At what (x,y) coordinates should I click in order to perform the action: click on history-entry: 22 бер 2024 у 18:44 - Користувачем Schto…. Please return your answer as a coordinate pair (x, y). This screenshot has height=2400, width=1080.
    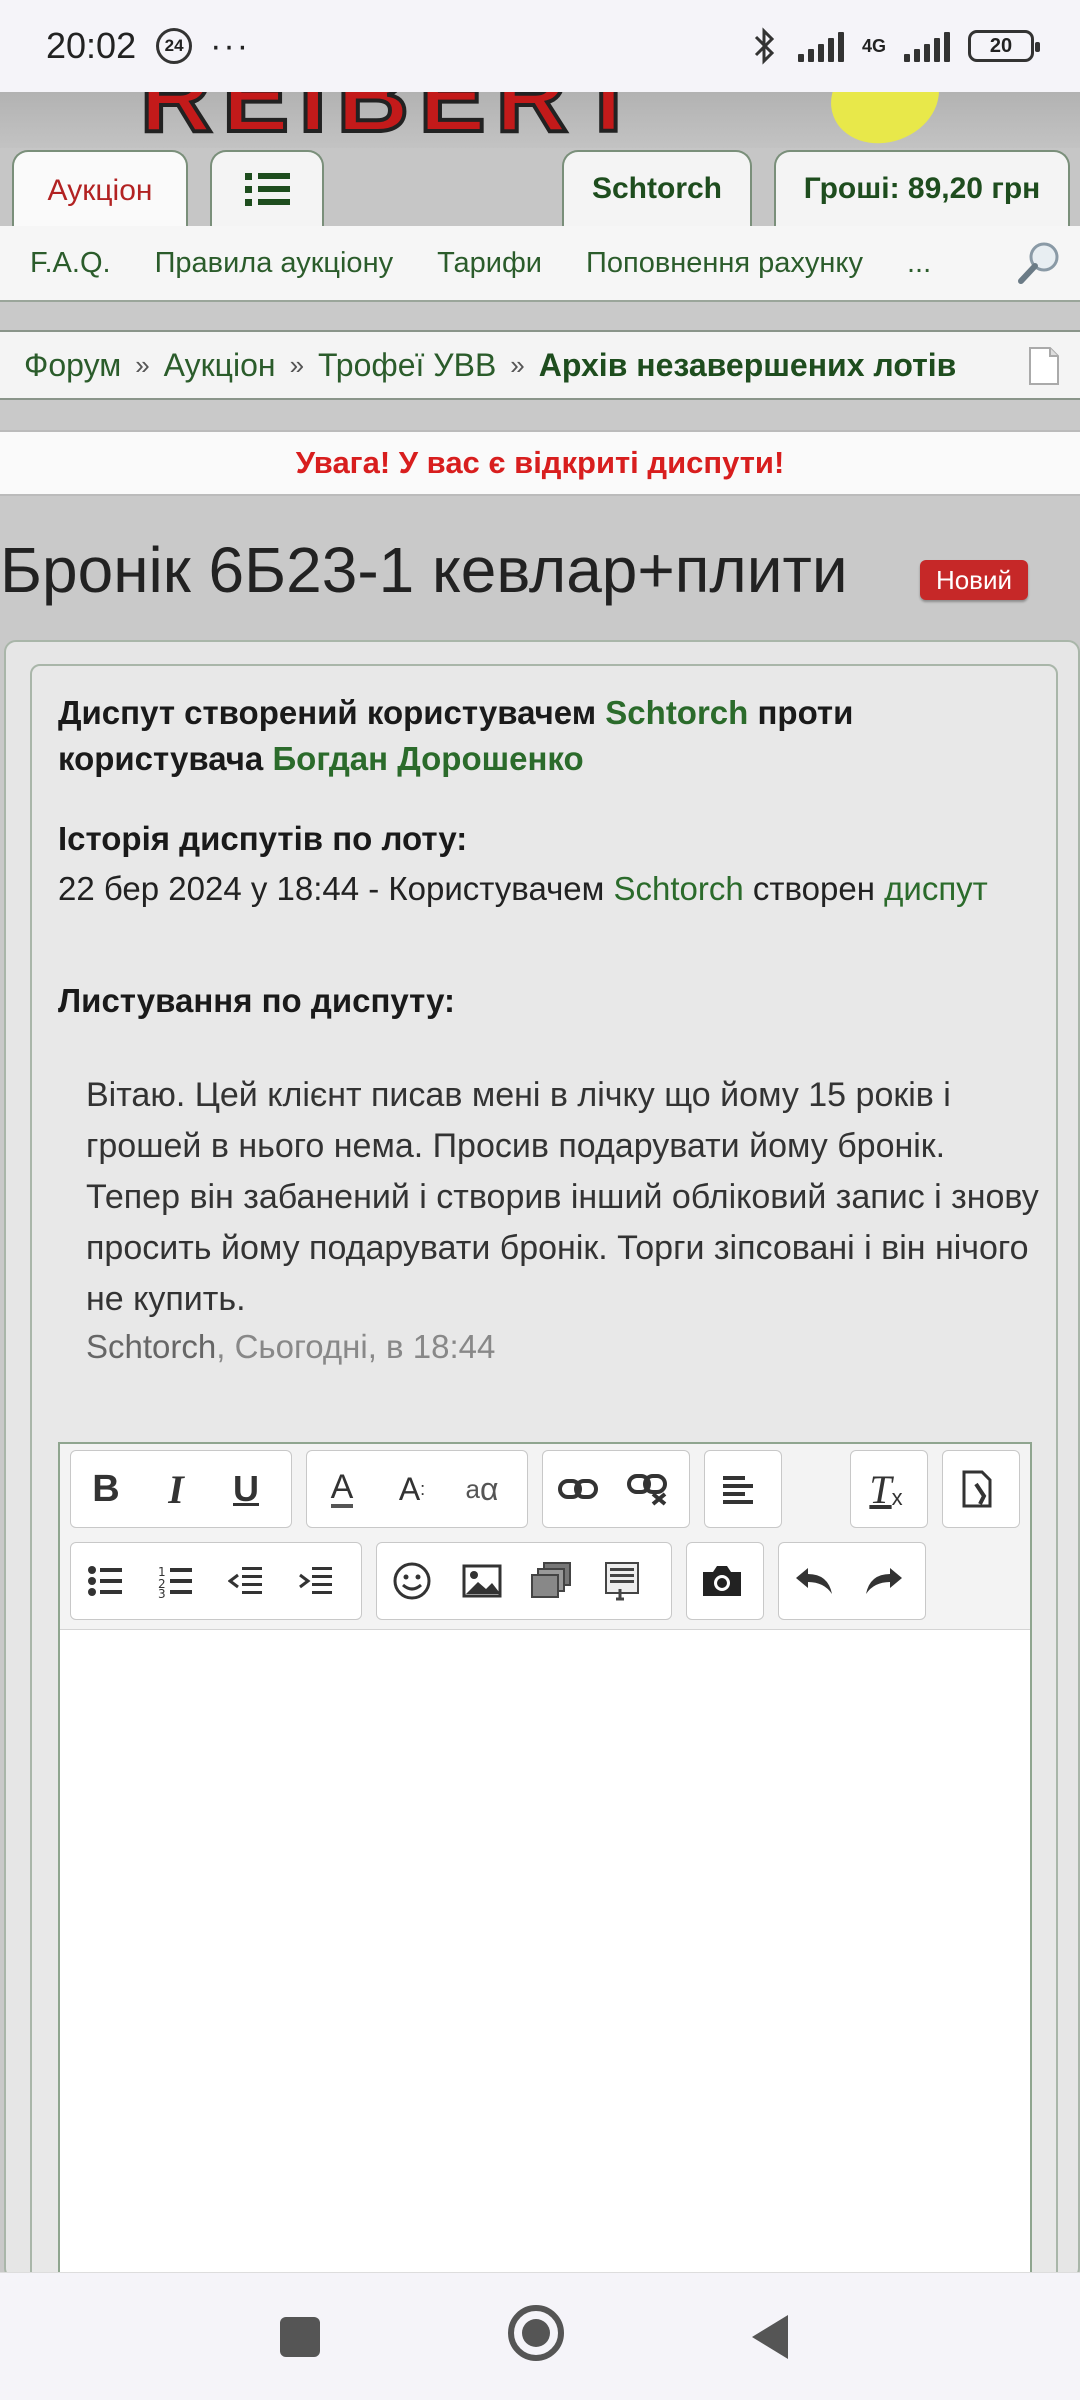
    Looking at the image, I should click on (543, 889).